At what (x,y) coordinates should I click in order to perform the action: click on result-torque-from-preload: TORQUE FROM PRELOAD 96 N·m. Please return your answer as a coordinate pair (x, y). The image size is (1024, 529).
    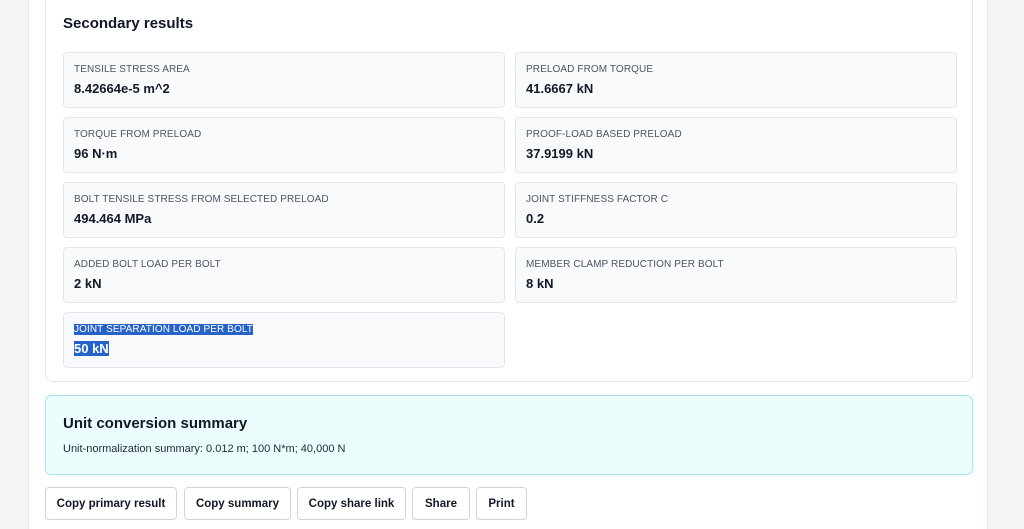
    Looking at the image, I should click on (284, 145).